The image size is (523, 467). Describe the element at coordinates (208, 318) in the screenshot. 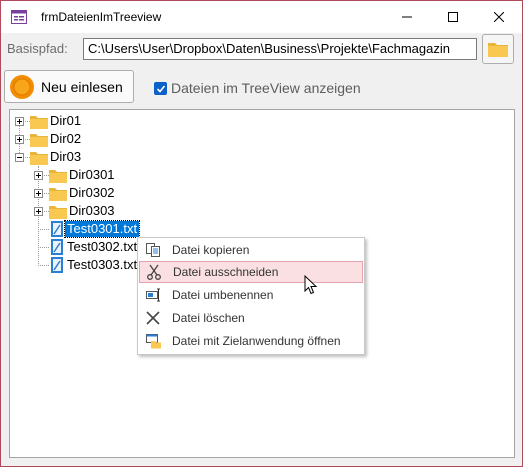

I see `menu-item-label: Datei löschen` at that location.